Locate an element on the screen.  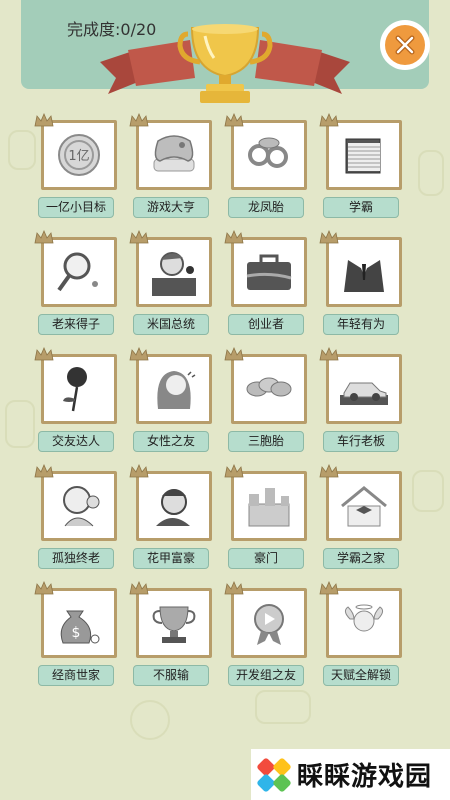
achievement-label: 学霸之家 is located at coordinates (361, 558).